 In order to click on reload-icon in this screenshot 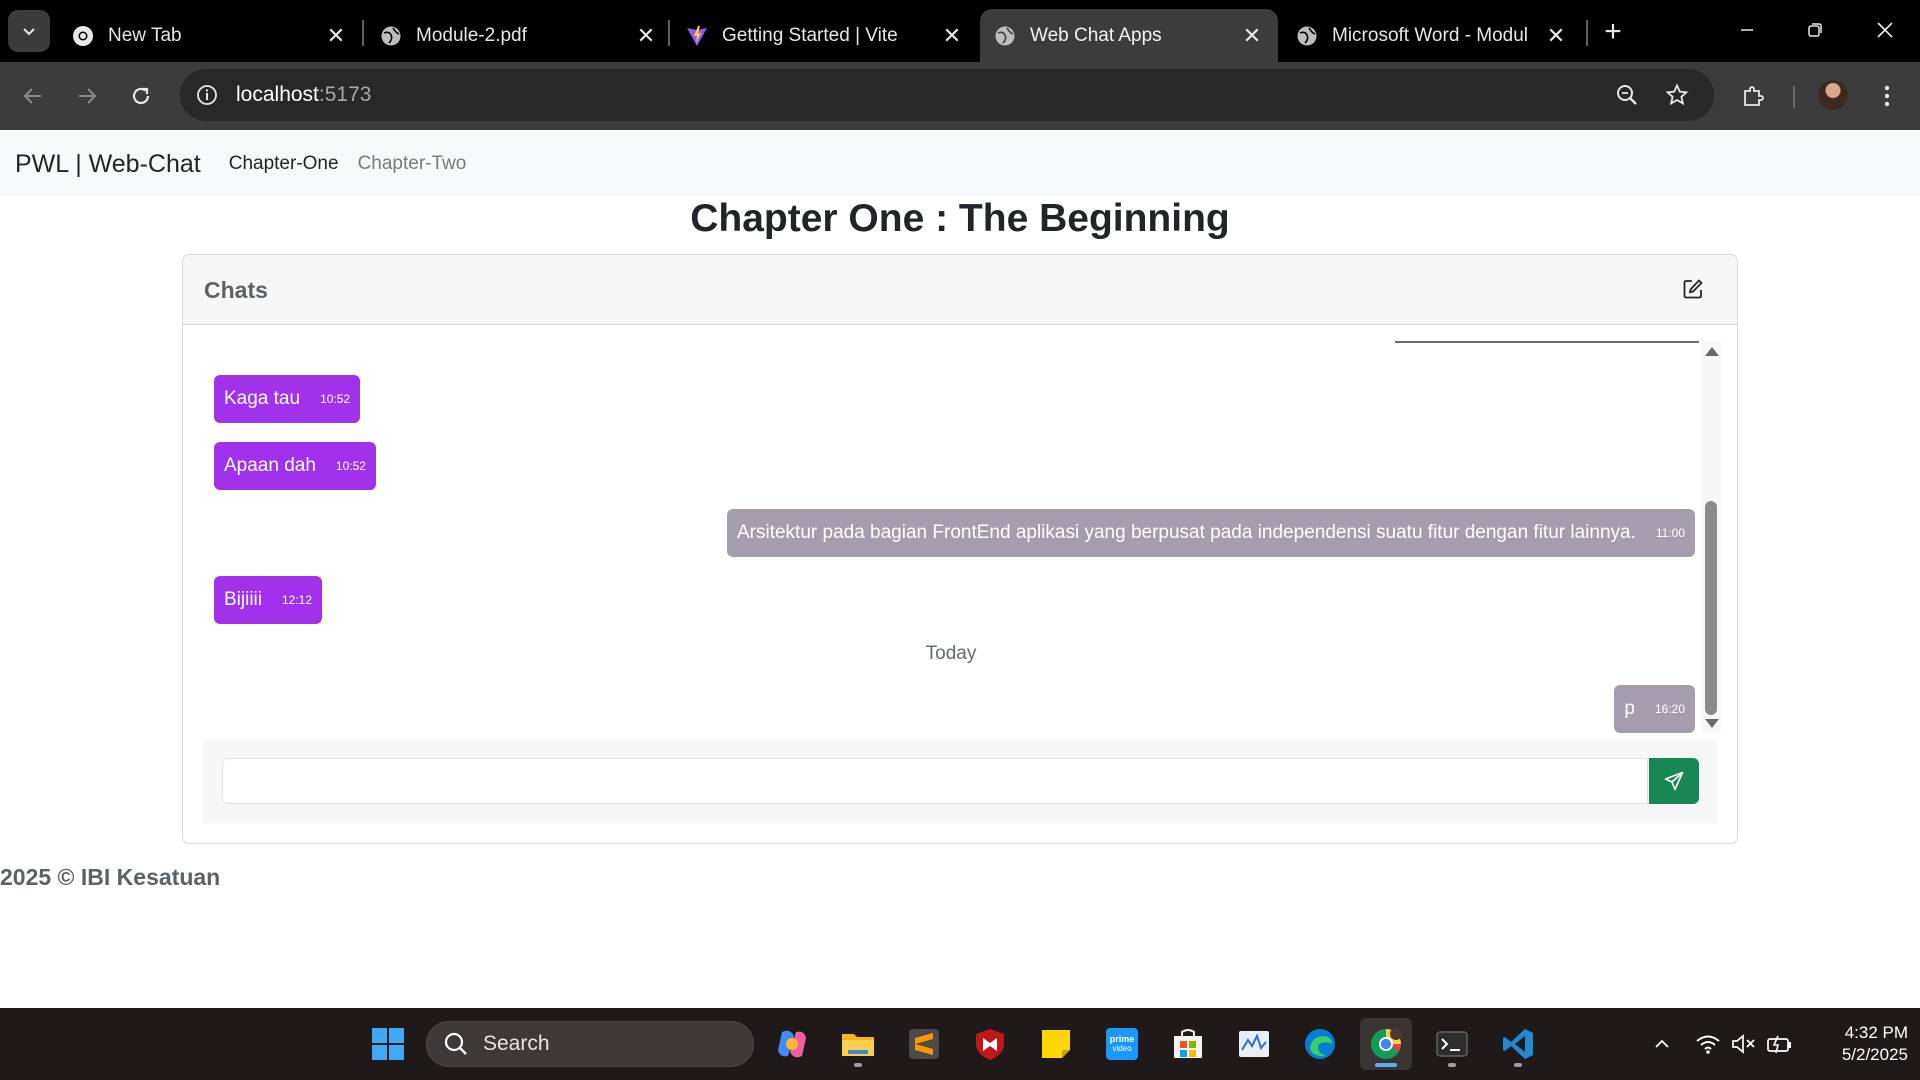, I will do `click(141, 96)`.